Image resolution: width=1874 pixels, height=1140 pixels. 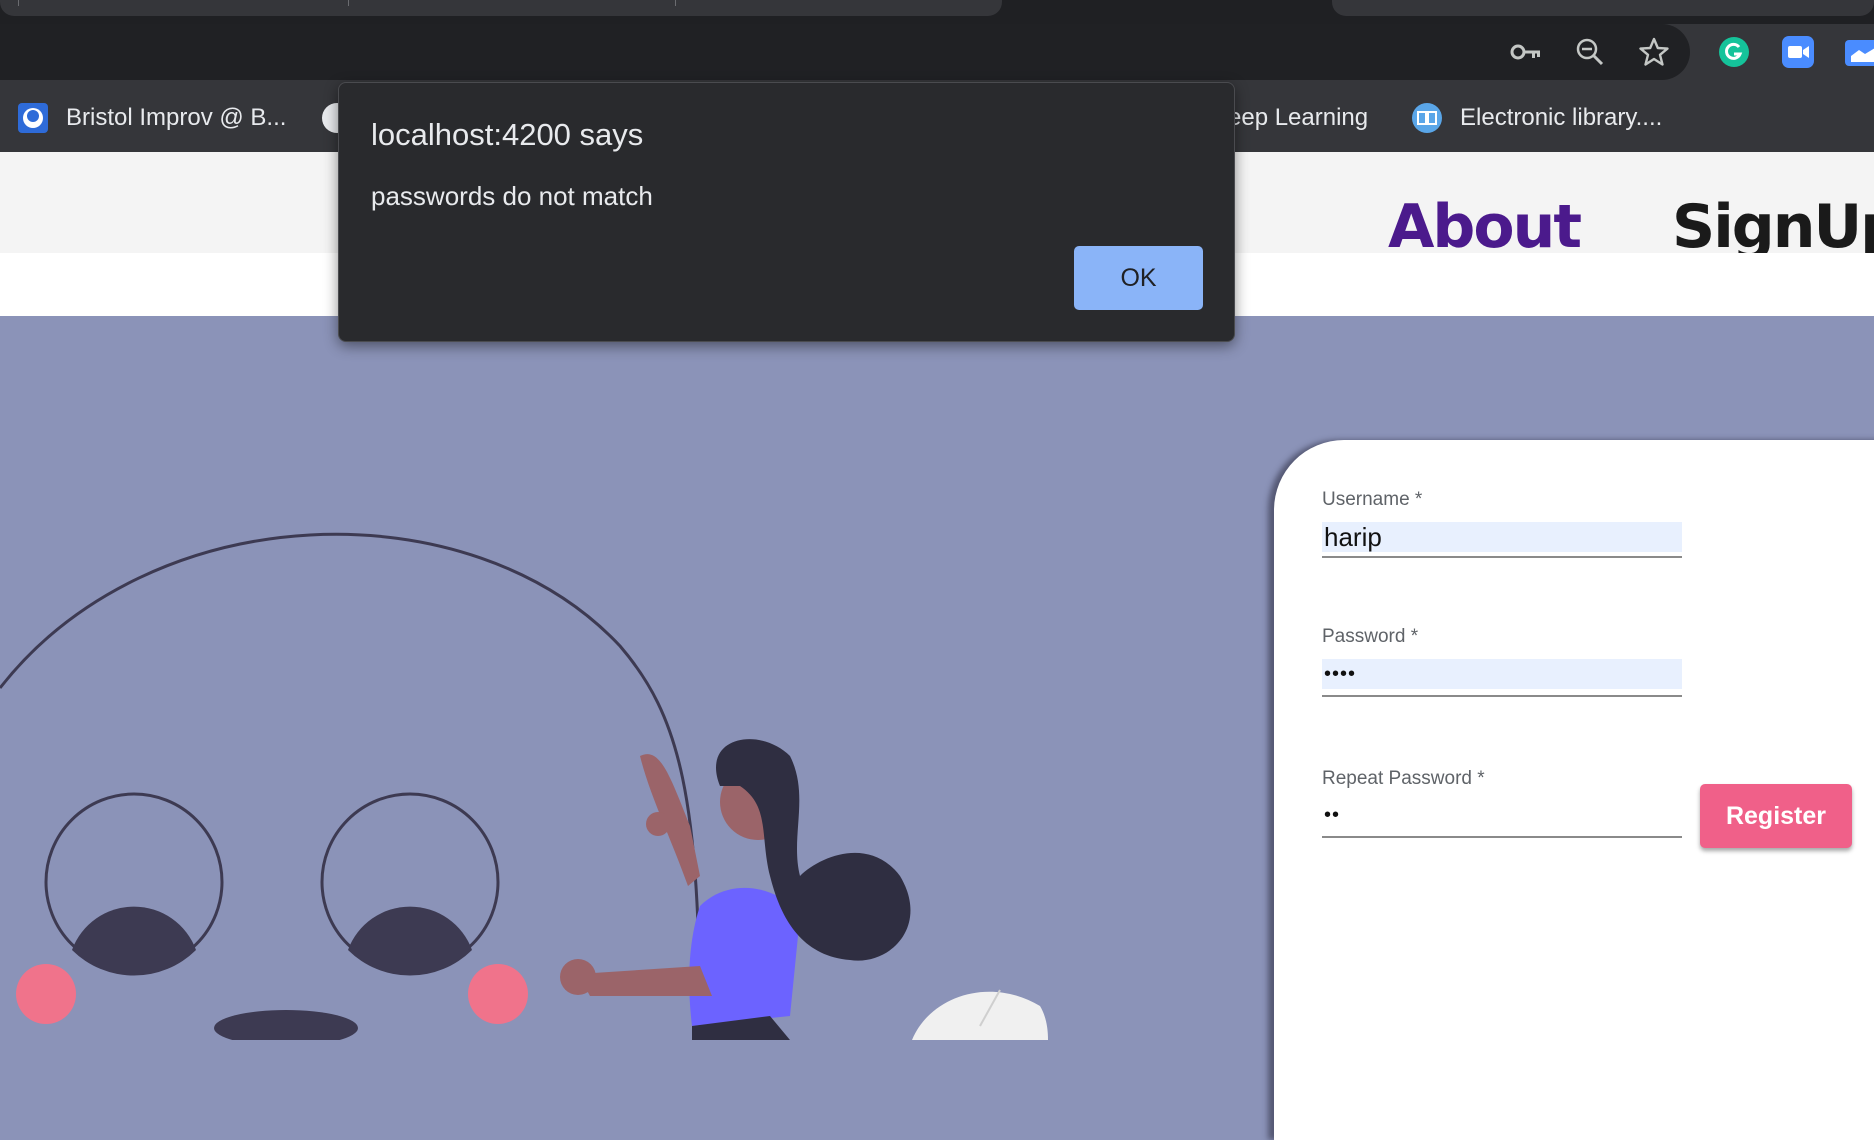 I want to click on bookmark-item: eep Learning, so click(x=1298, y=118).